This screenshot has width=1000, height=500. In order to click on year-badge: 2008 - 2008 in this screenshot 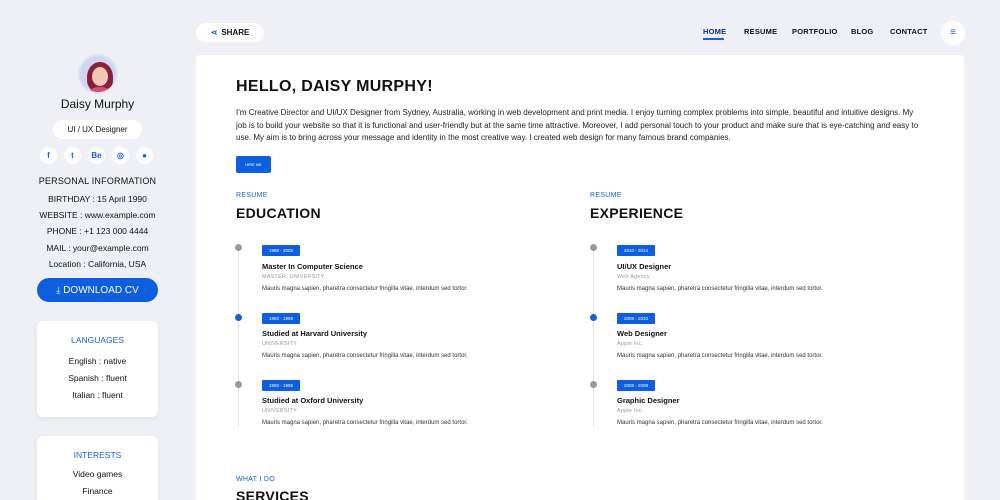, I will do `click(636, 385)`.